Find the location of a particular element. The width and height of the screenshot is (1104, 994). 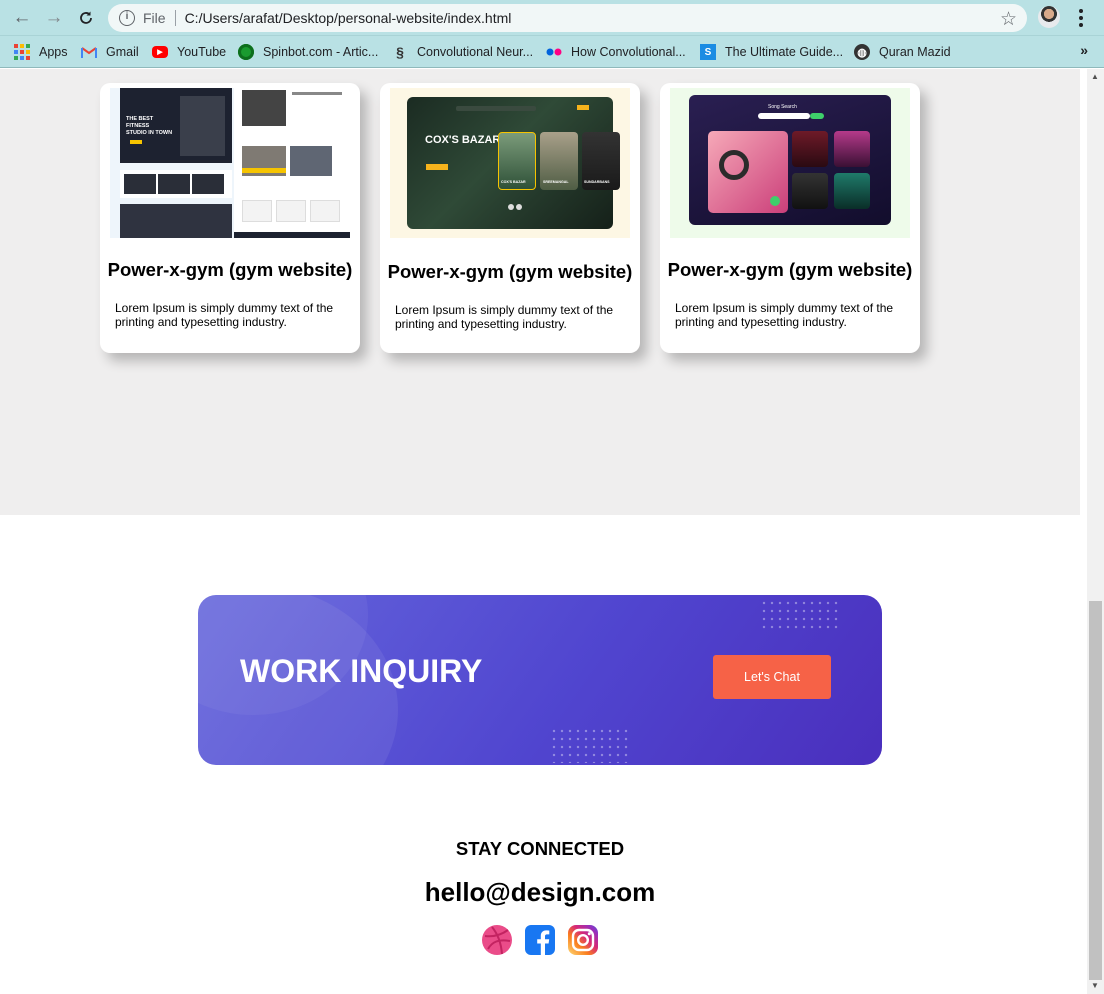

spinbot-icon is located at coordinates (246, 52).